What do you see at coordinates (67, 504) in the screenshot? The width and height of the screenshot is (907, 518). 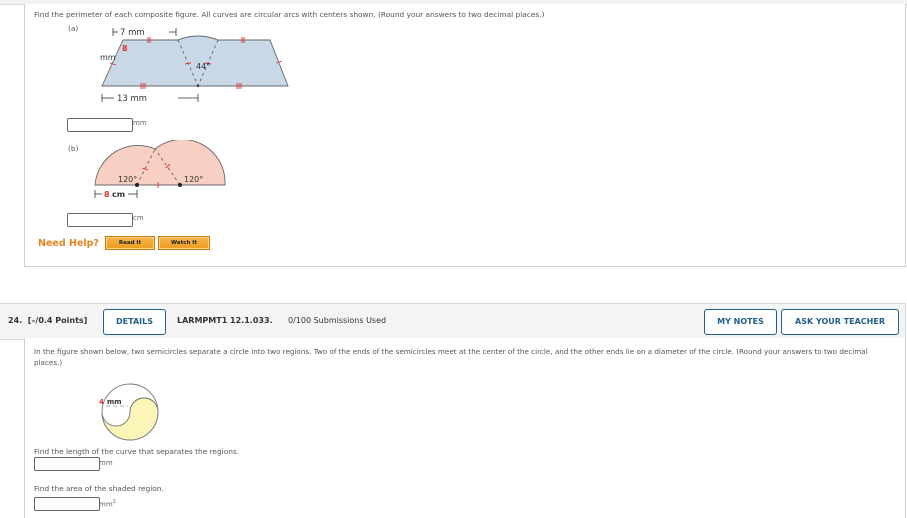 I see `shaded-area-input` at bounding box center [67, 504].